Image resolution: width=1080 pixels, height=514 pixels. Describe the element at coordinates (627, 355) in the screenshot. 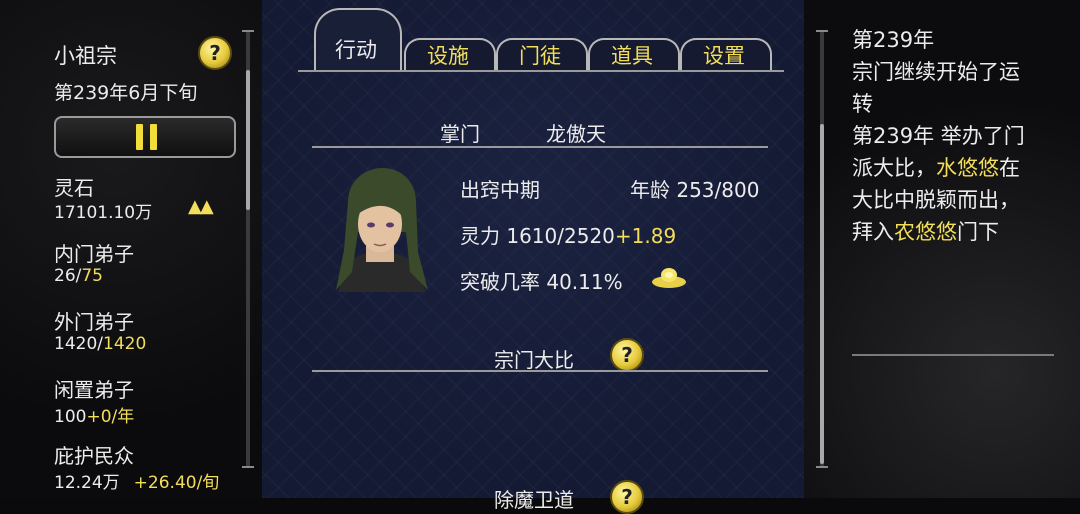

I see `tournament-help-button: ?` at that location.